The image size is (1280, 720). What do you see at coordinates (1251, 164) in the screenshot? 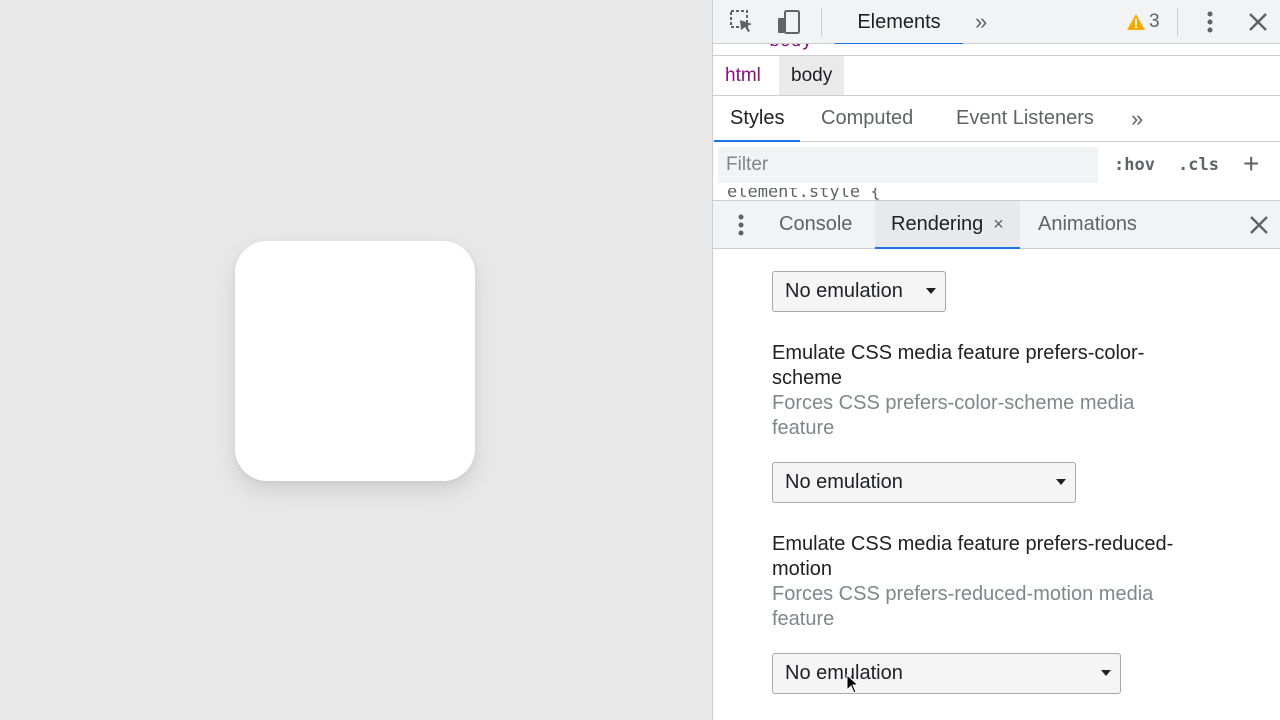
I see `new-style-rule-plus-icon: +` at bounding box center [1251, 164].